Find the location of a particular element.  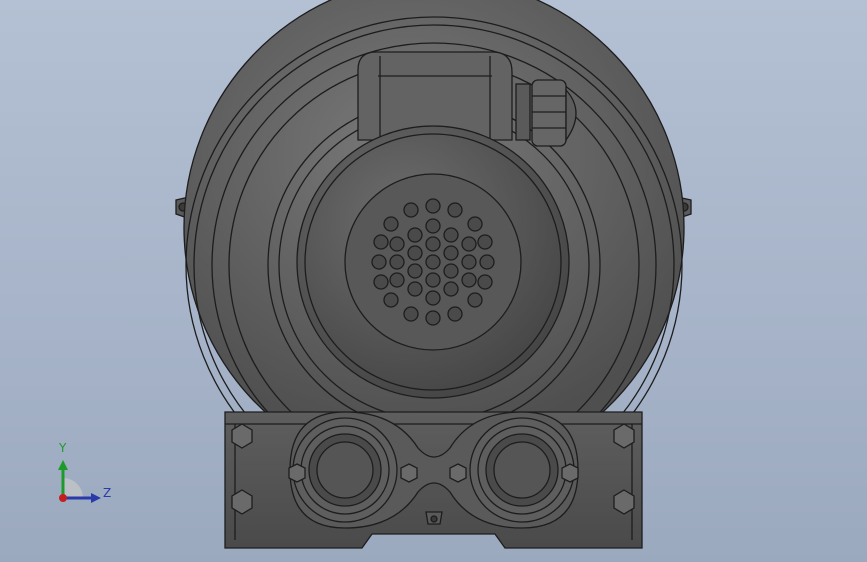

triad-z-label: Z is located at coordinates (107, 493).